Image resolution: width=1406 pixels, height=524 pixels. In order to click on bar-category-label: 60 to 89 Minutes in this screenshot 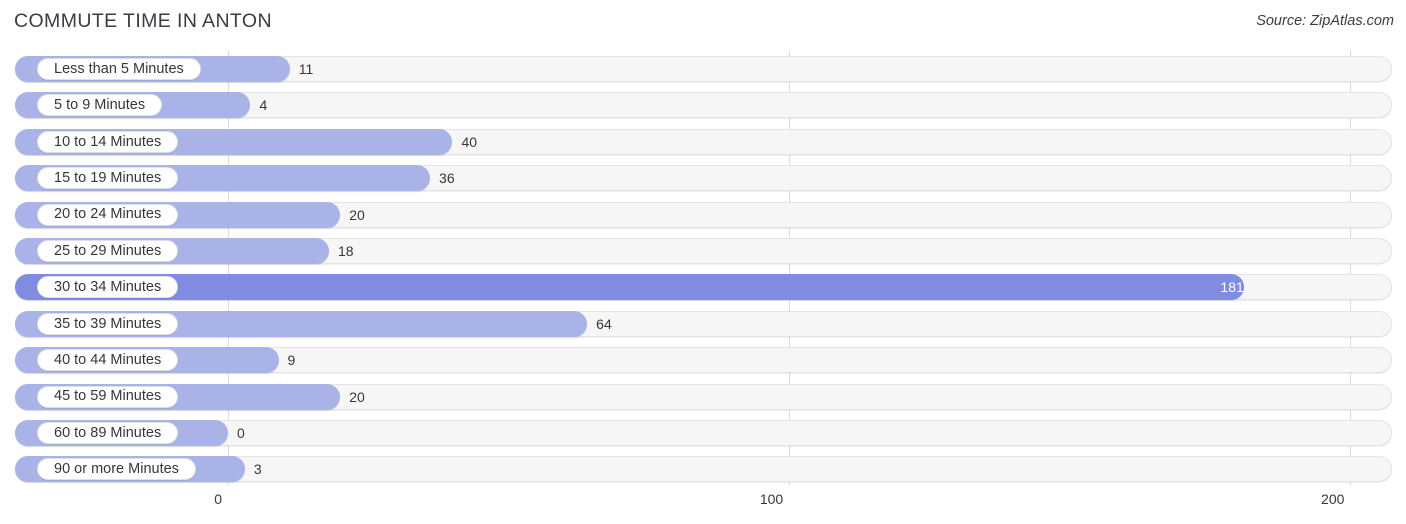, I will do `click(108, 432)`.